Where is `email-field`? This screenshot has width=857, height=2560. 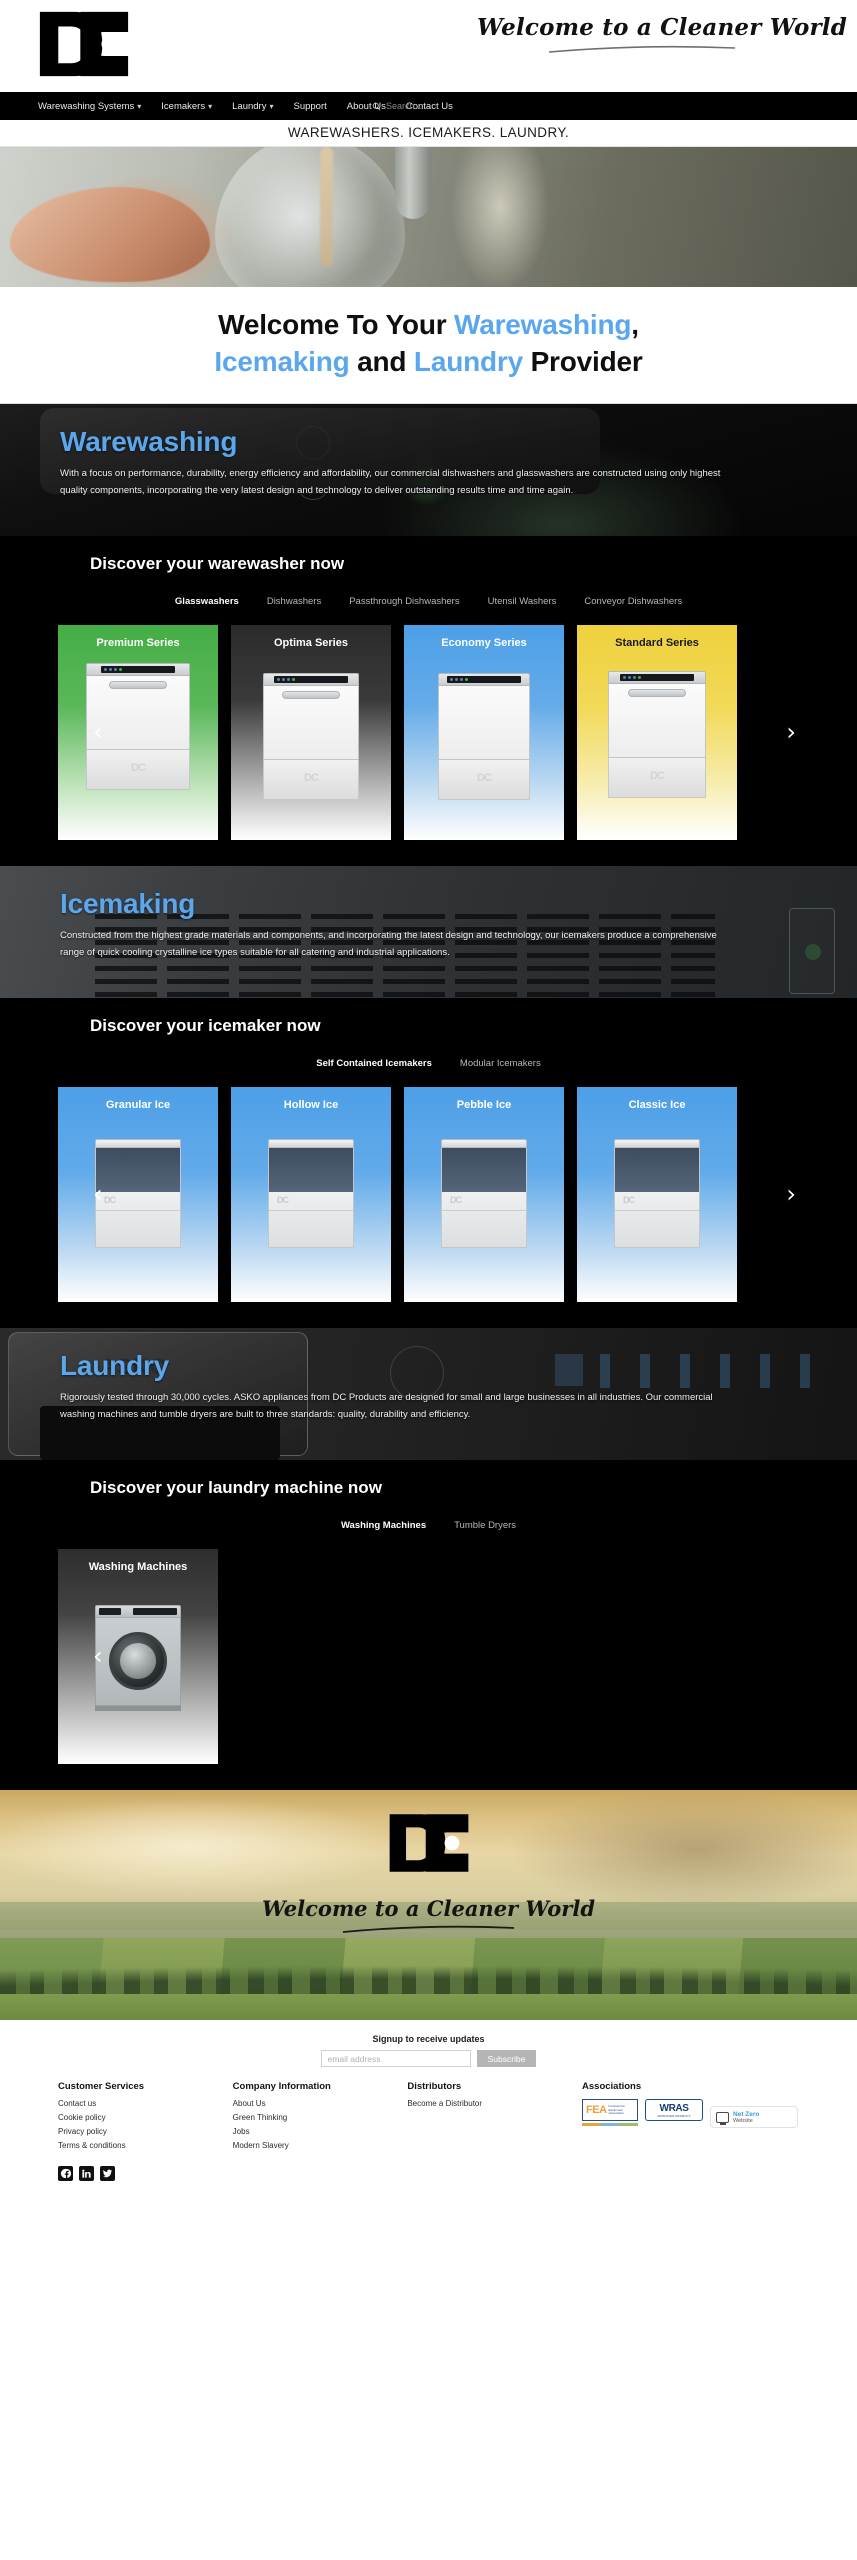 email-field is located at coordinates (395, 2059).